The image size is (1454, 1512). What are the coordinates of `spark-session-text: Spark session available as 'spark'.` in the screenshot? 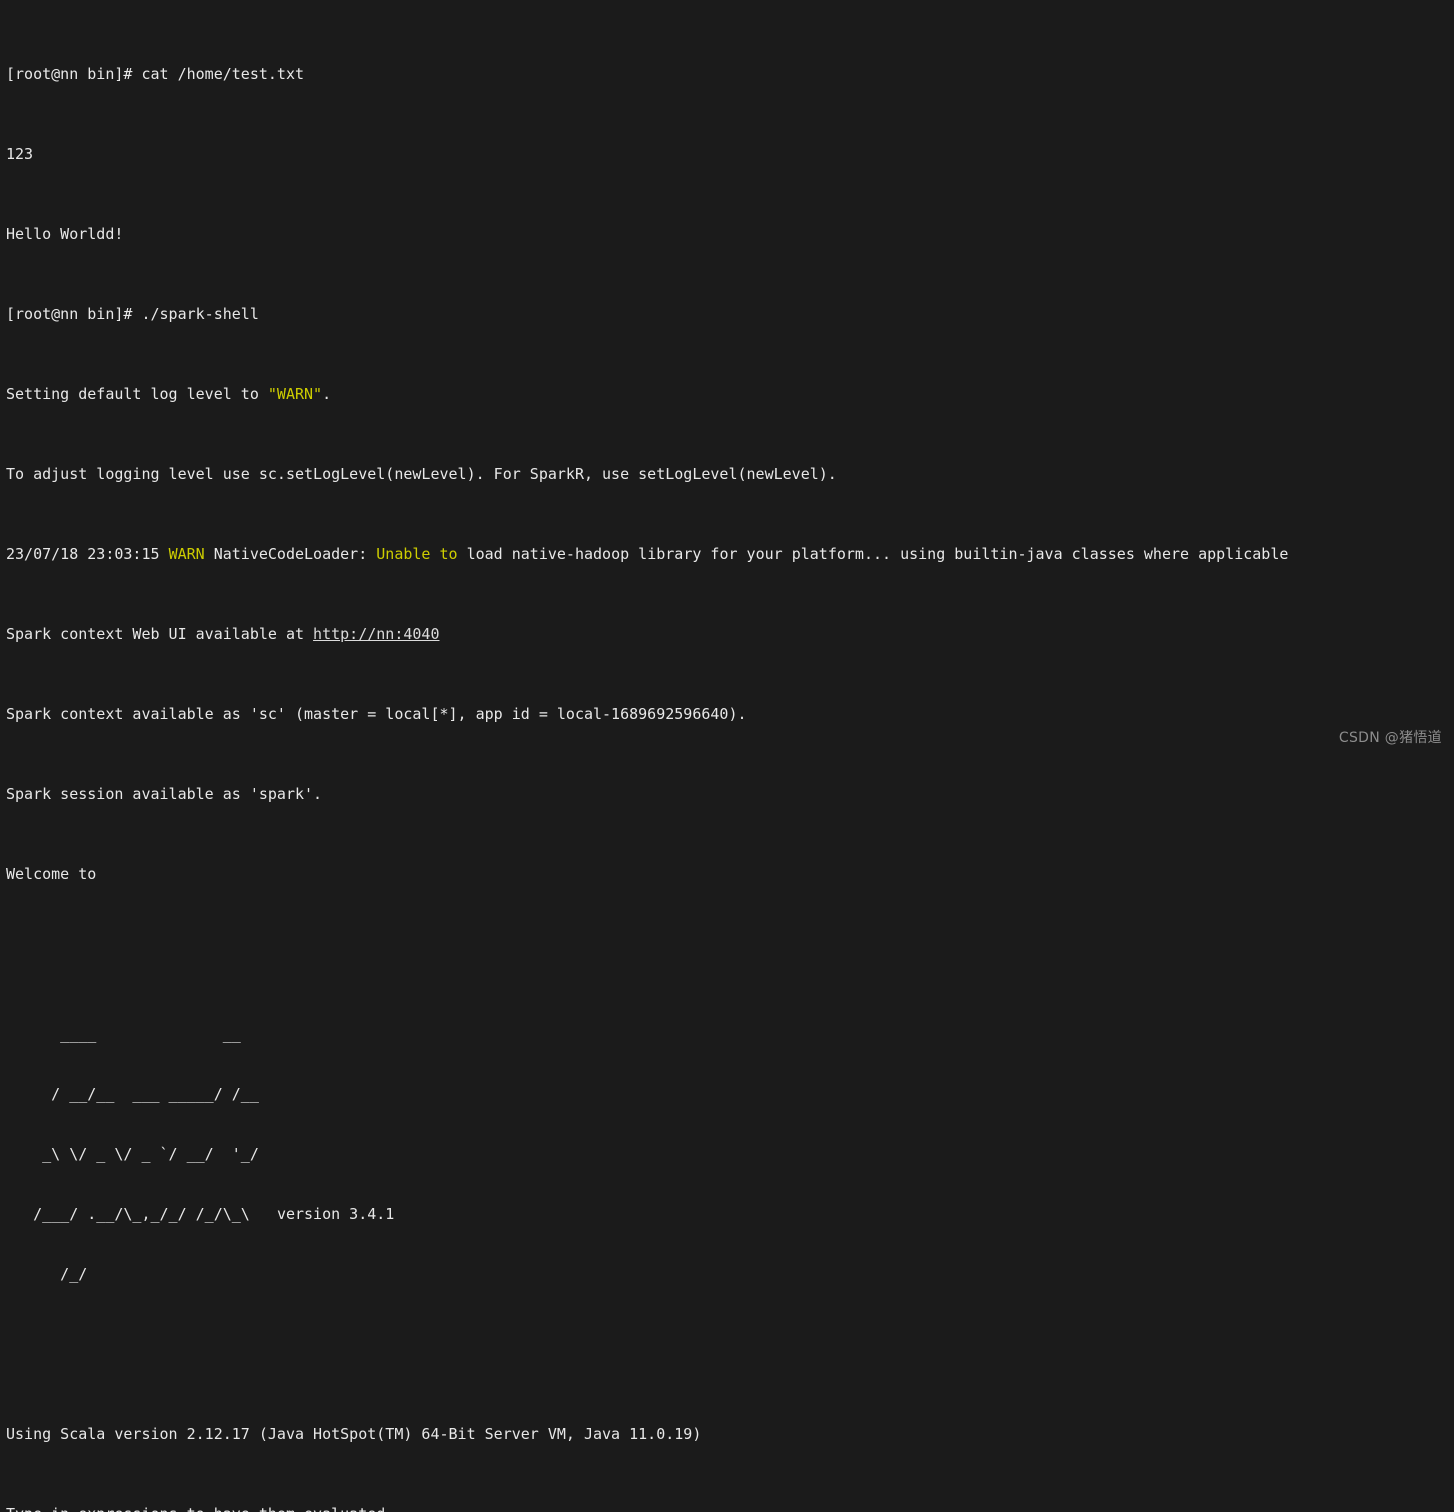 It's located at (164, 794).